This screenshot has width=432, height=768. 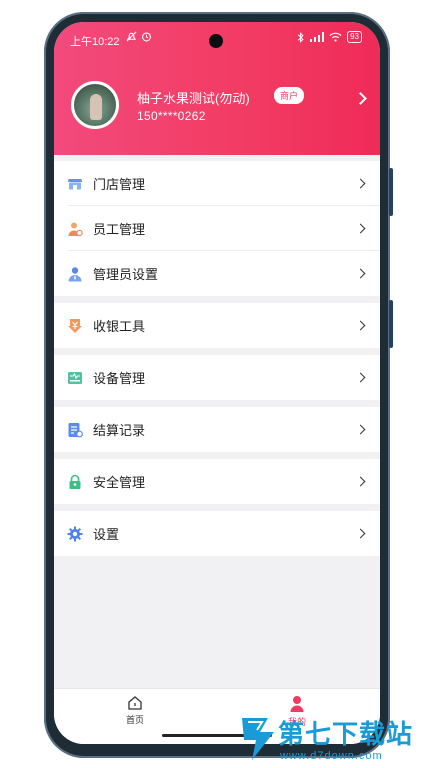 What do you see at coordinates (119, 378) in the screenshot?
I see `menu-item-label: 设备管理` at bounding box center [119, 378].